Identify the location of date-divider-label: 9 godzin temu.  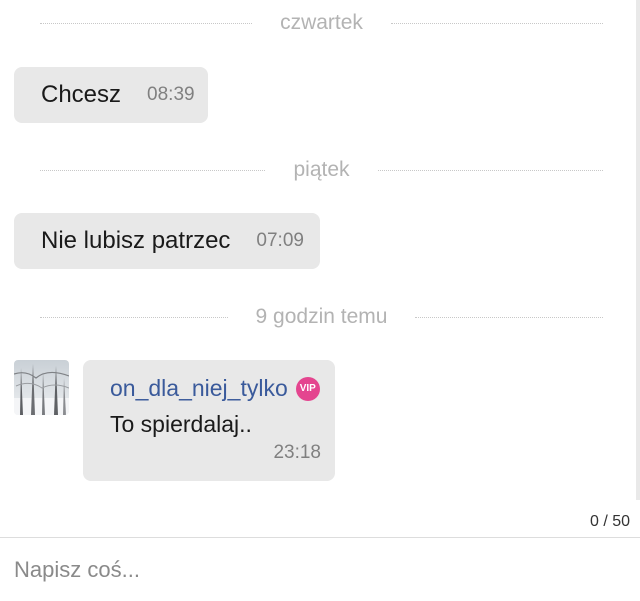
(321, 316).